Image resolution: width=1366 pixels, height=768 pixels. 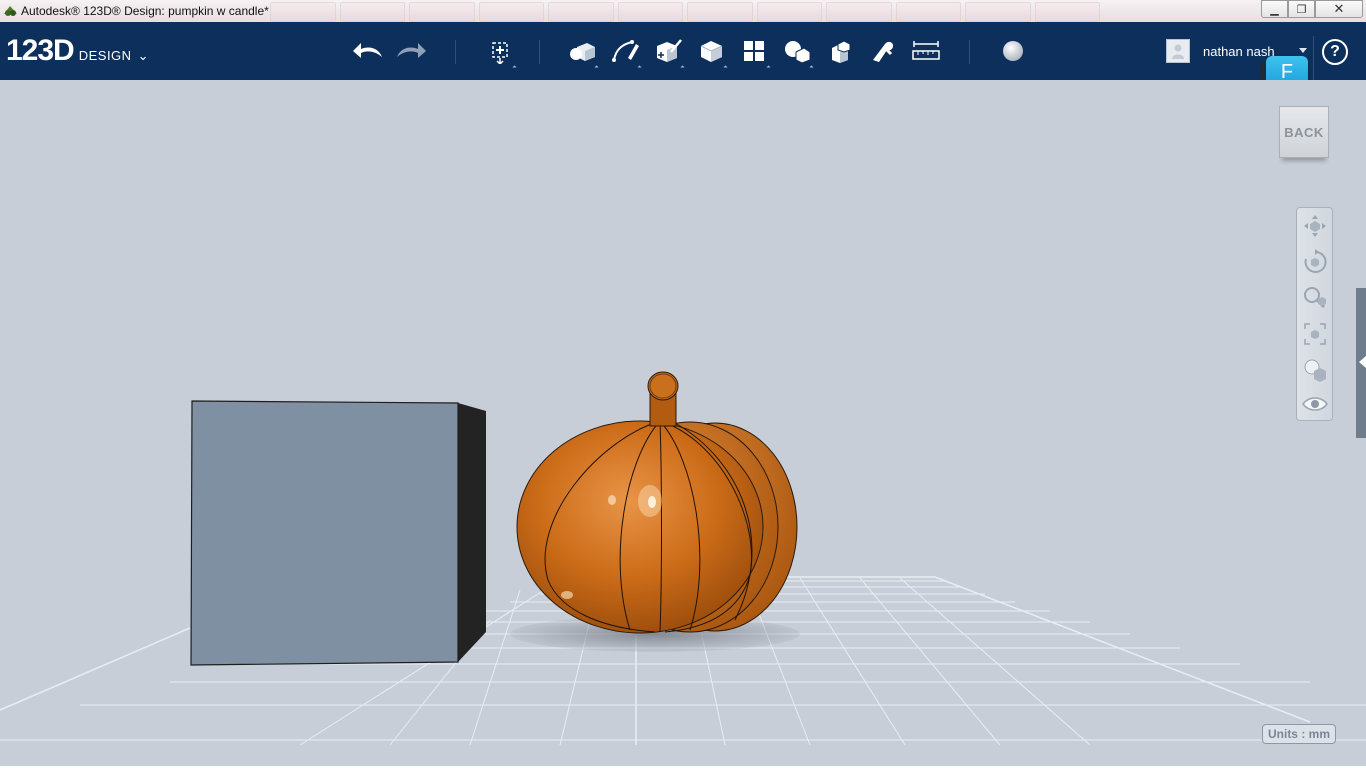 I want to click on visual-style-icon, so click(x=1315, y=370).